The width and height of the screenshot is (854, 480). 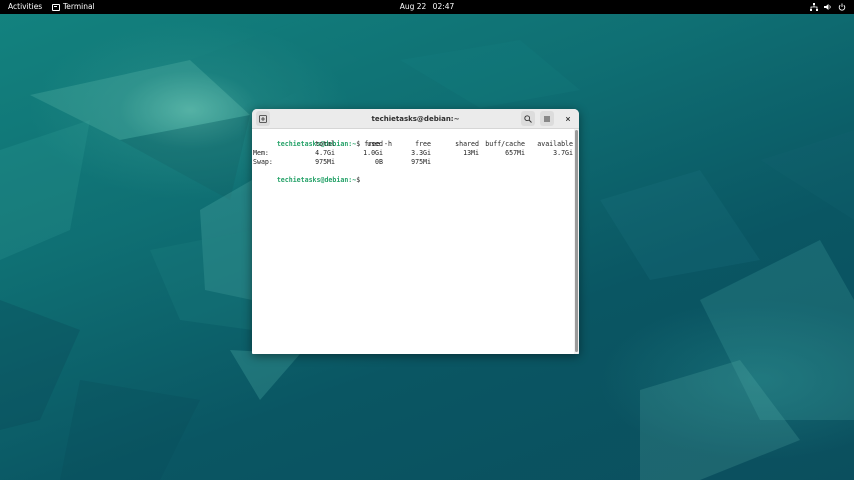 What do you see at coordinates (413, 6) in the screenshot?
I see `clock-date: Aug 22` at bounding box center [413, 6].